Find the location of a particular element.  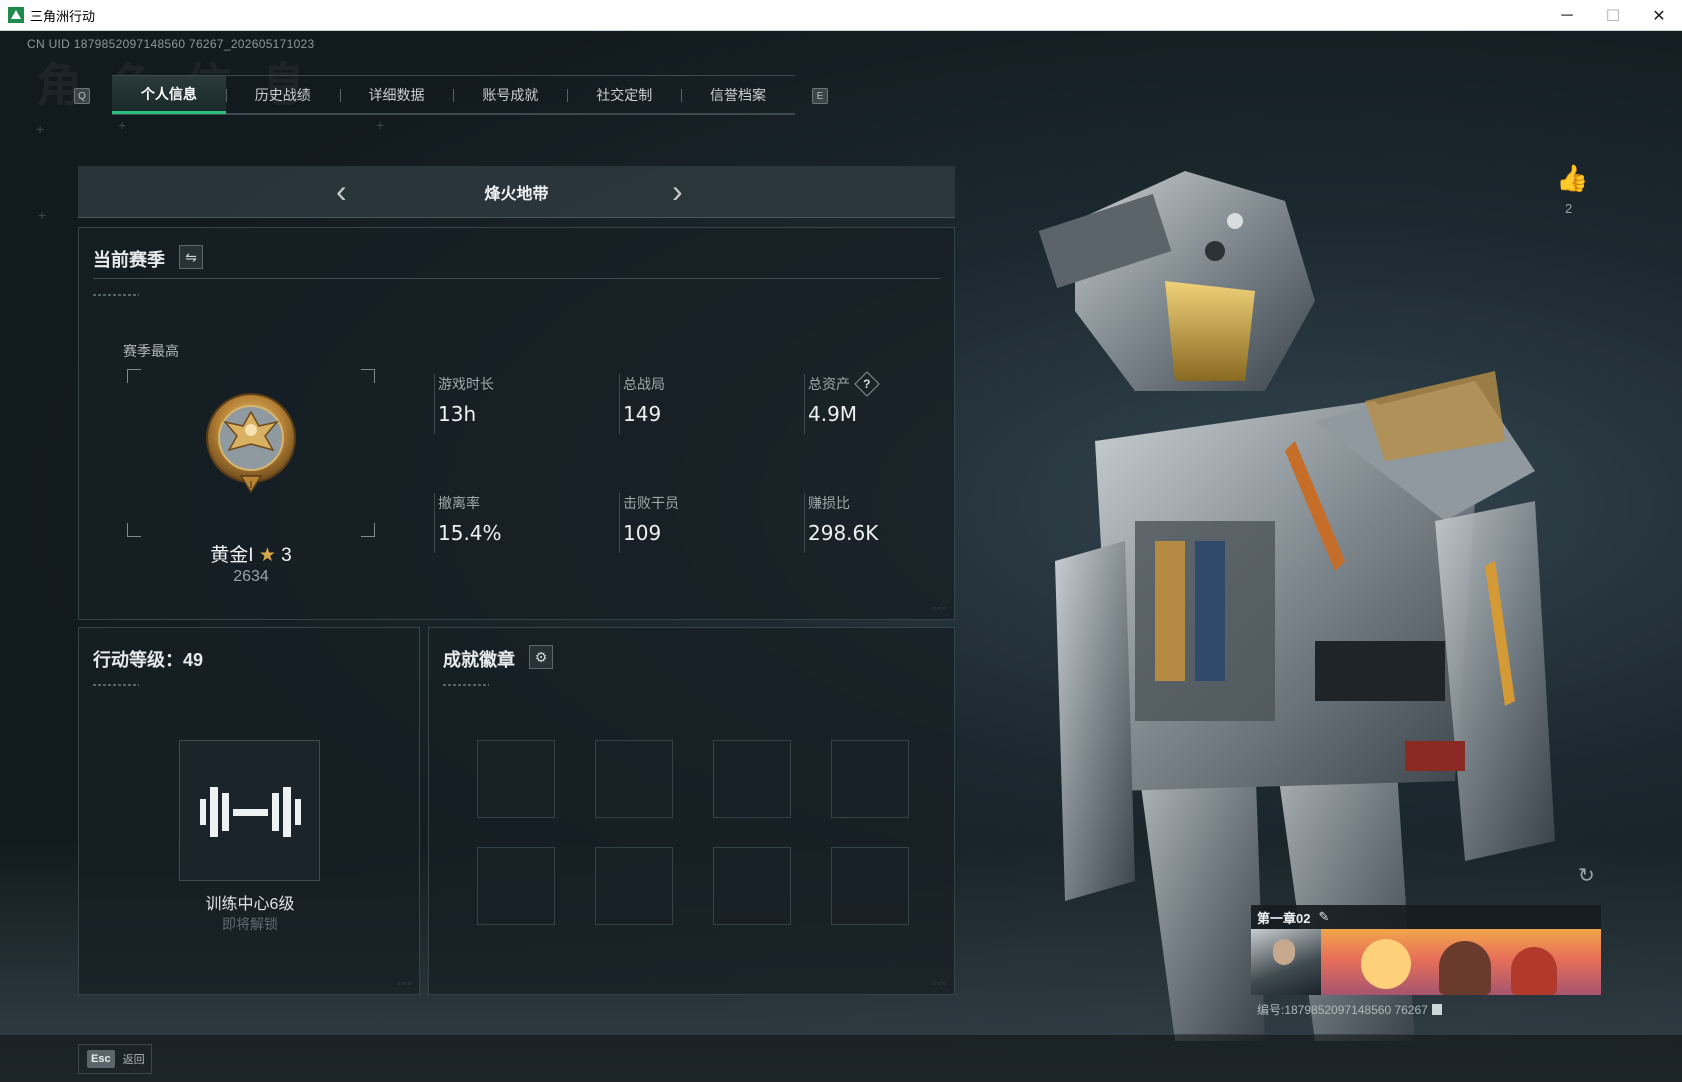

help-icon: ? is located at coordinates (867, 384).